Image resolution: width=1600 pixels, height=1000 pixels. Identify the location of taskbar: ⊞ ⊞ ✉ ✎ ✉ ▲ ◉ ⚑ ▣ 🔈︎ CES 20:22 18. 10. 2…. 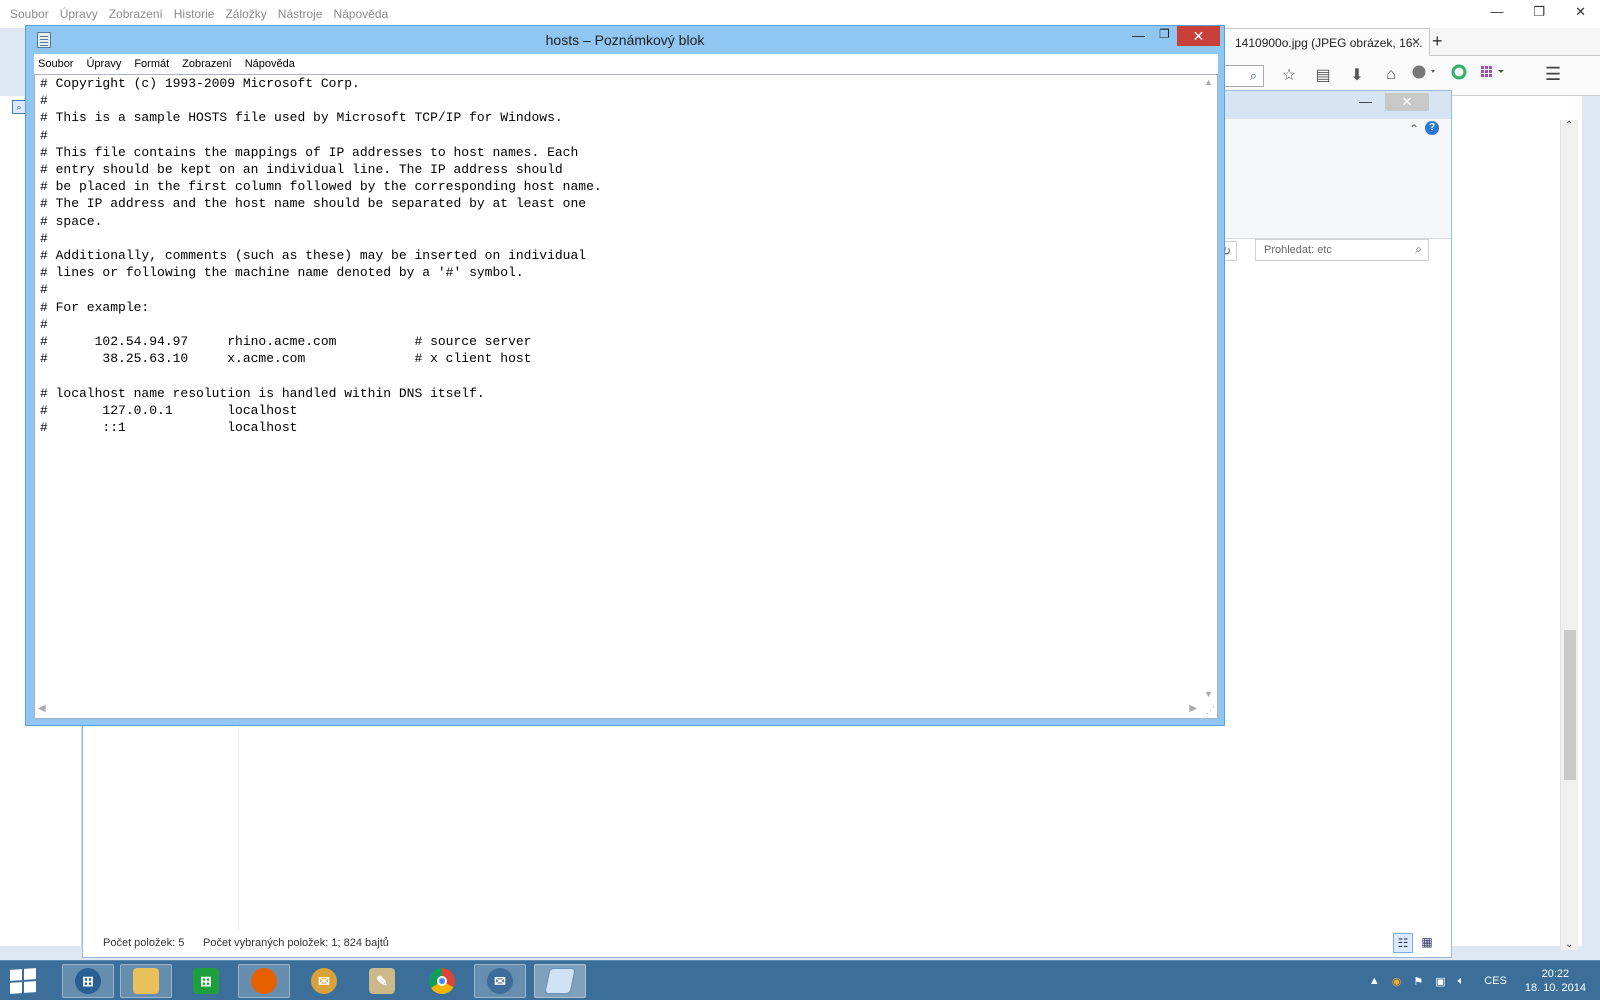
(800, 980).